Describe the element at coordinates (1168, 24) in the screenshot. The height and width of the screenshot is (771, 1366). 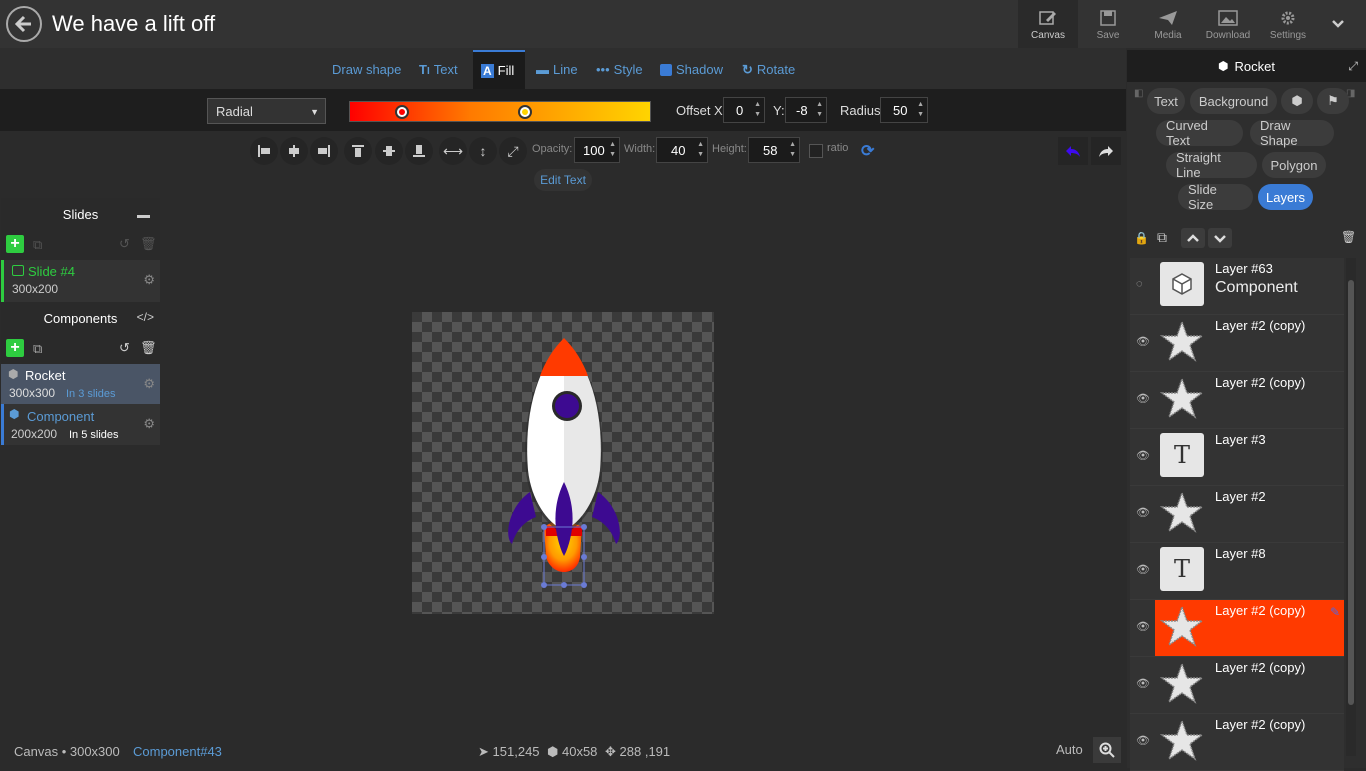
I see `media-button: Media` at that location.